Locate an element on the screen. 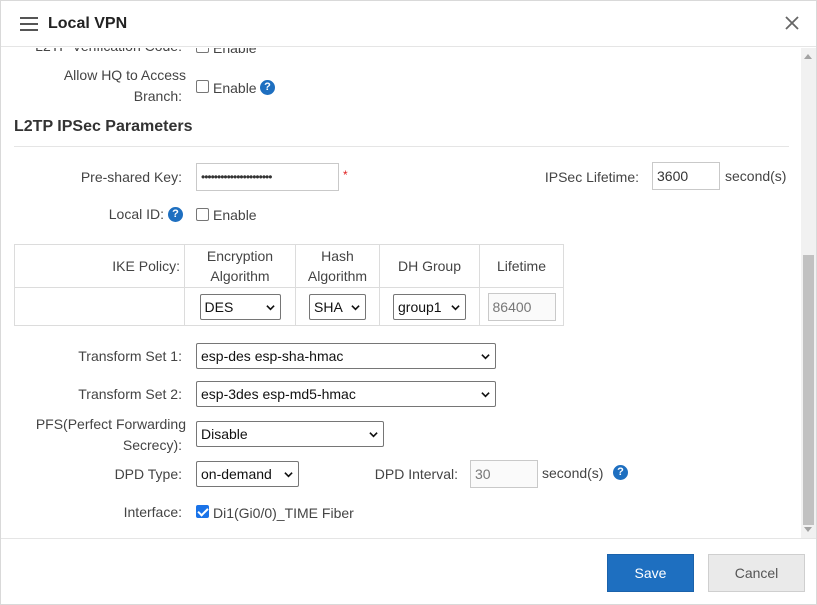  transform-set-2-label: Transform Set 2: is located at coordinates (130, 394).